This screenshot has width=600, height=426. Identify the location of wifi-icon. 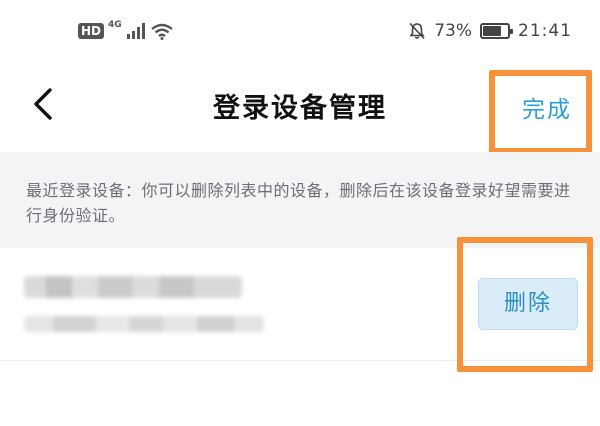
(161, 31).